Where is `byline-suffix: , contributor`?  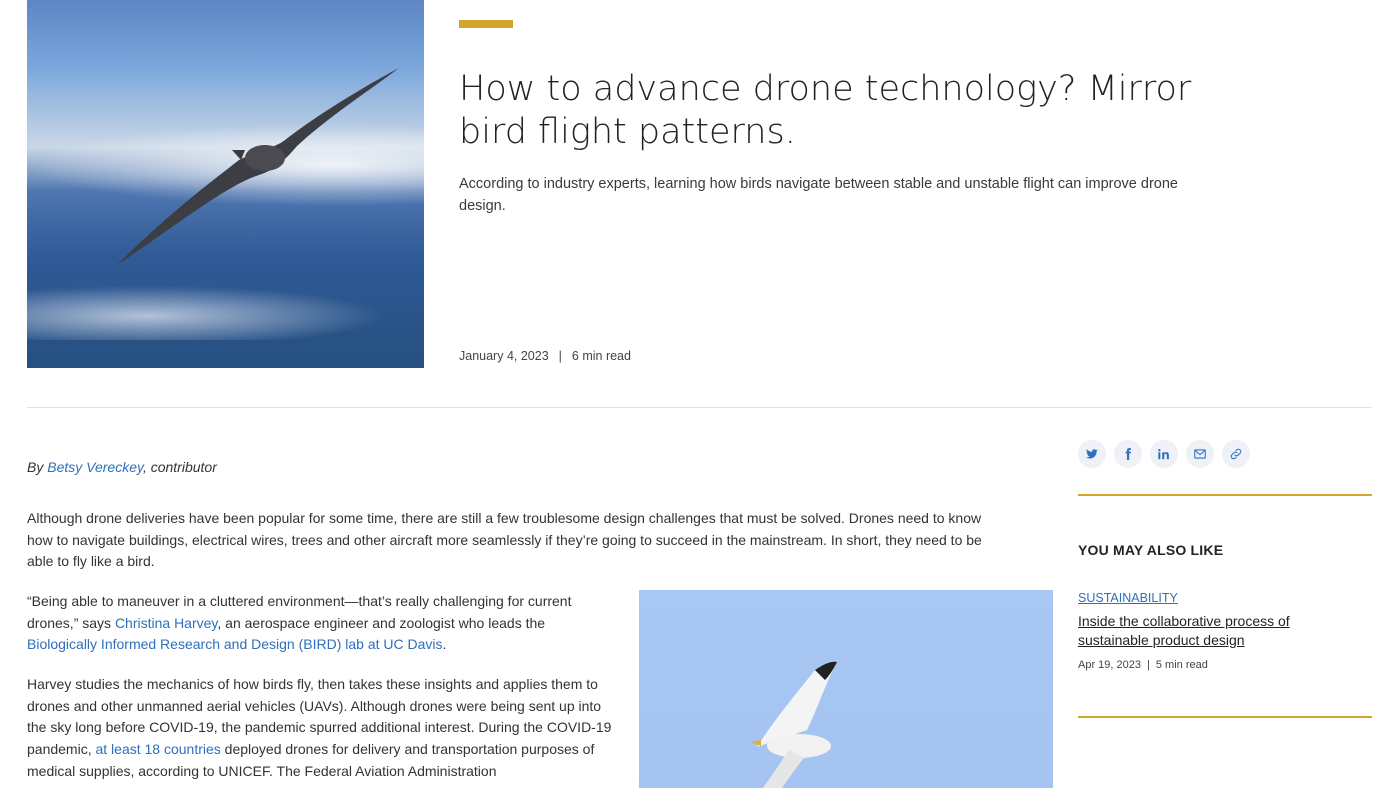
byline-suffix: , contributor is located at coordinates (179, 467).